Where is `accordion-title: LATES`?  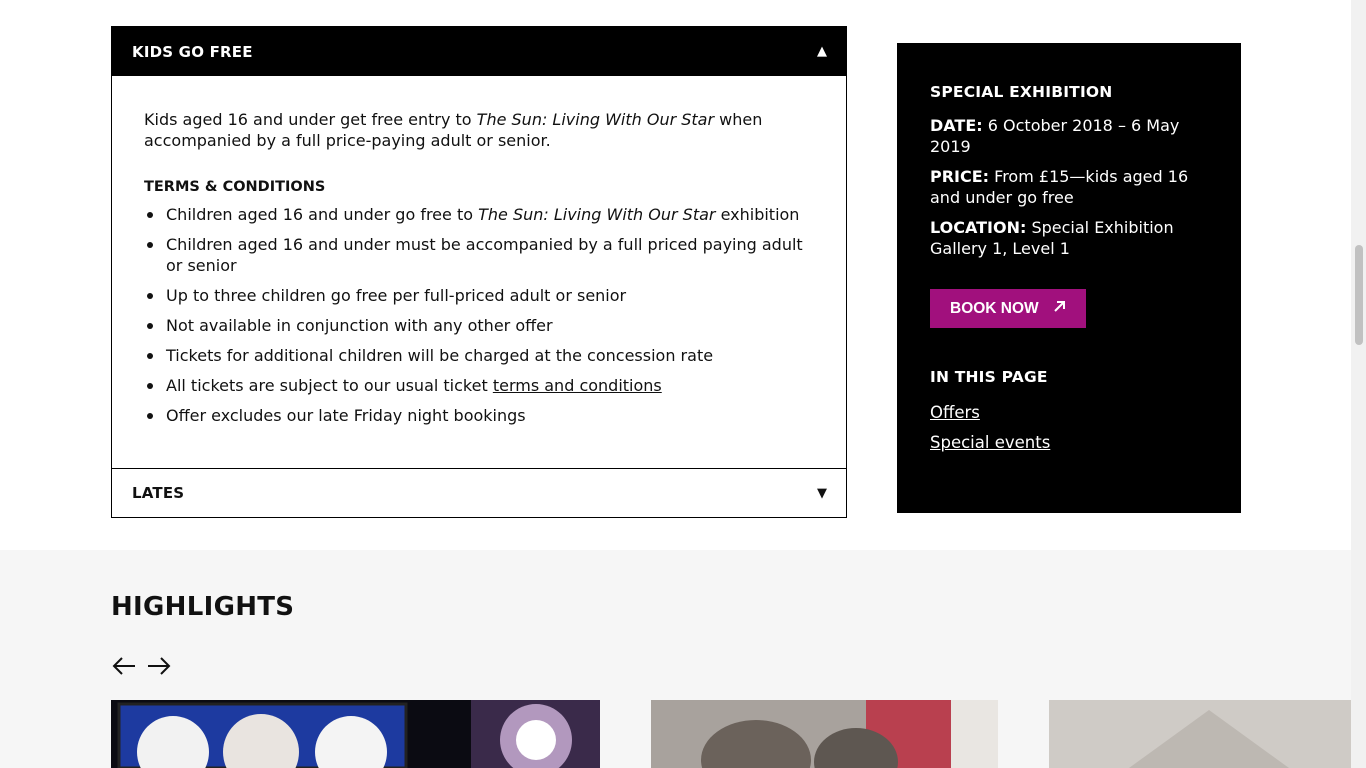 accordion-title: LATES is located at coordinates (158, 493).